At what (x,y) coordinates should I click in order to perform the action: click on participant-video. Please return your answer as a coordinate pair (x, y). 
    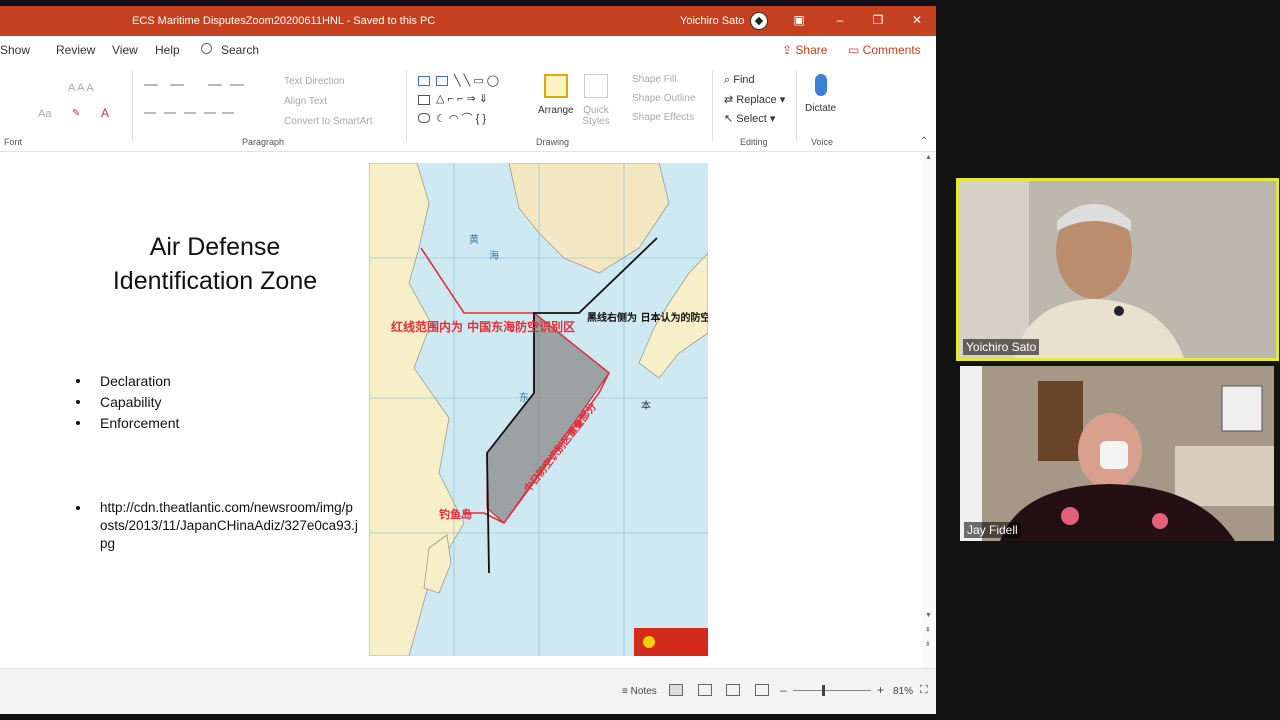
    Looking at the image, I should click on (1117, 269).